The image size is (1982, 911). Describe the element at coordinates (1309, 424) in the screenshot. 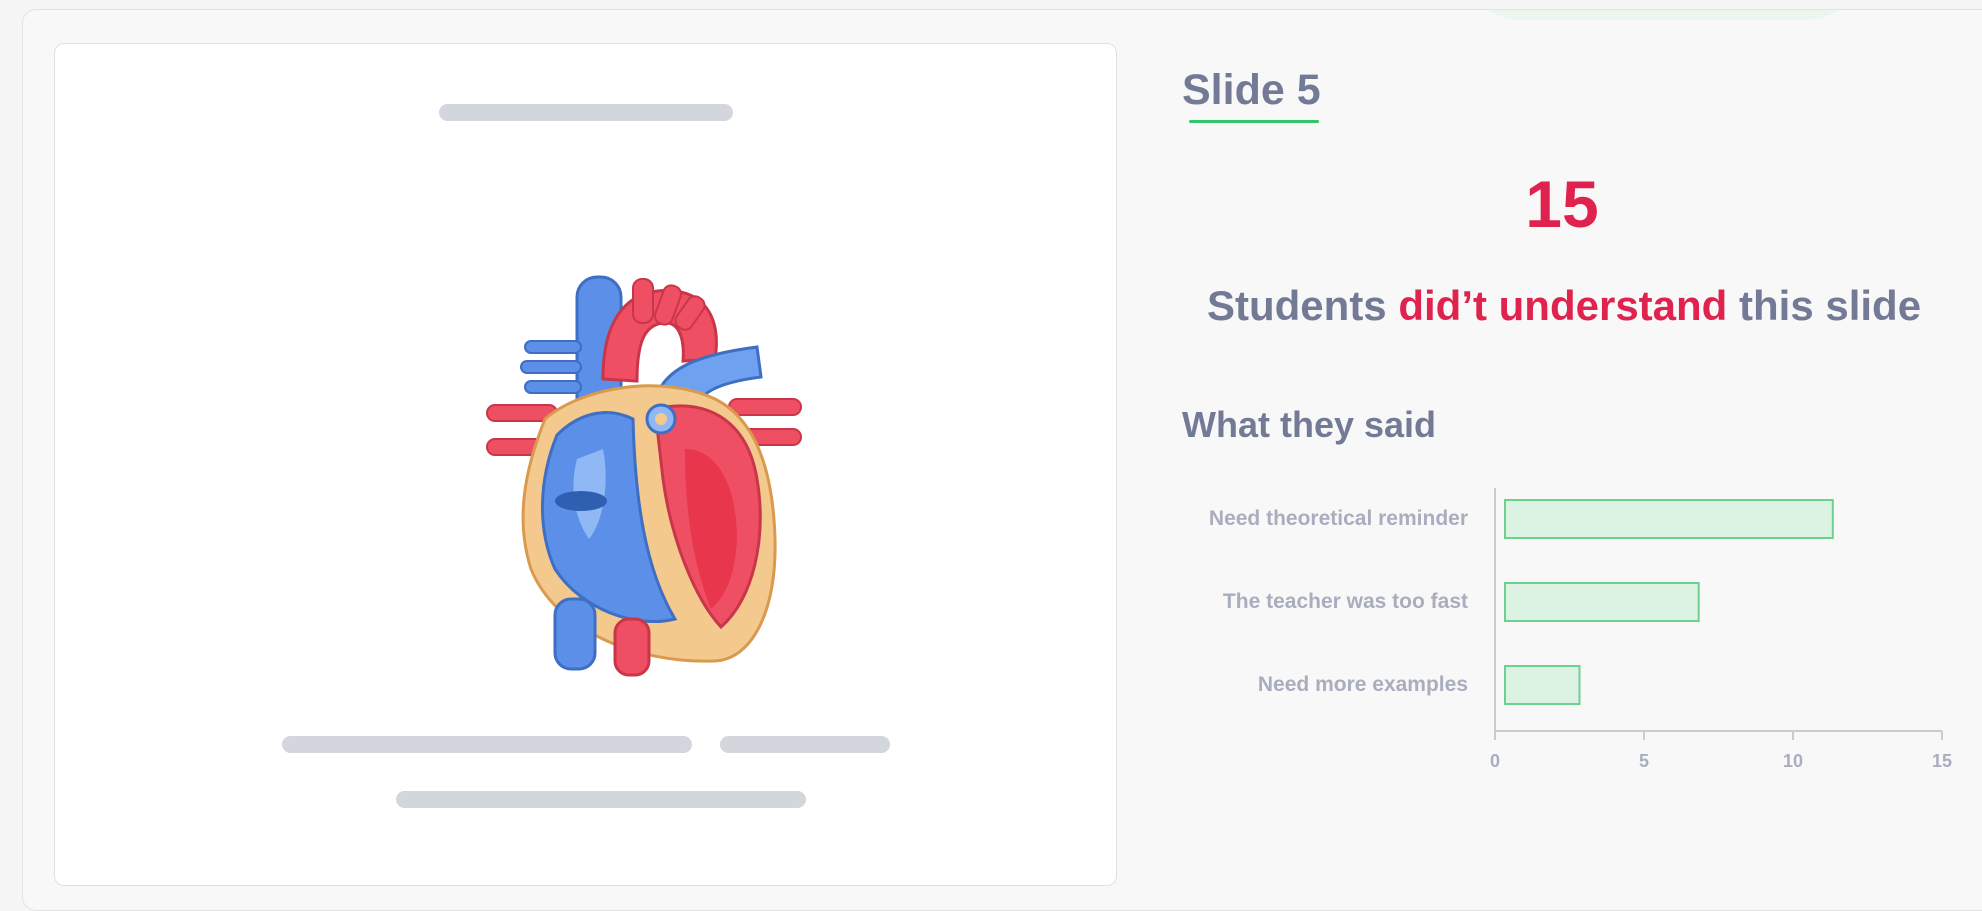

I see `feedback-section-title: What they said` at that location.